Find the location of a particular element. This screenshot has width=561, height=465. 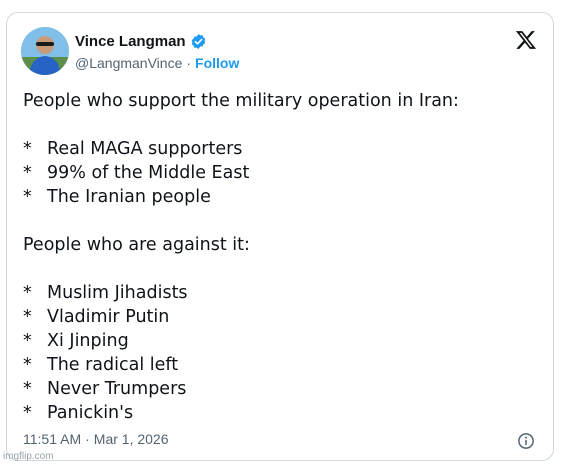

tweet-date: Mar 1, 2026 is located at coordinates (131, 439).